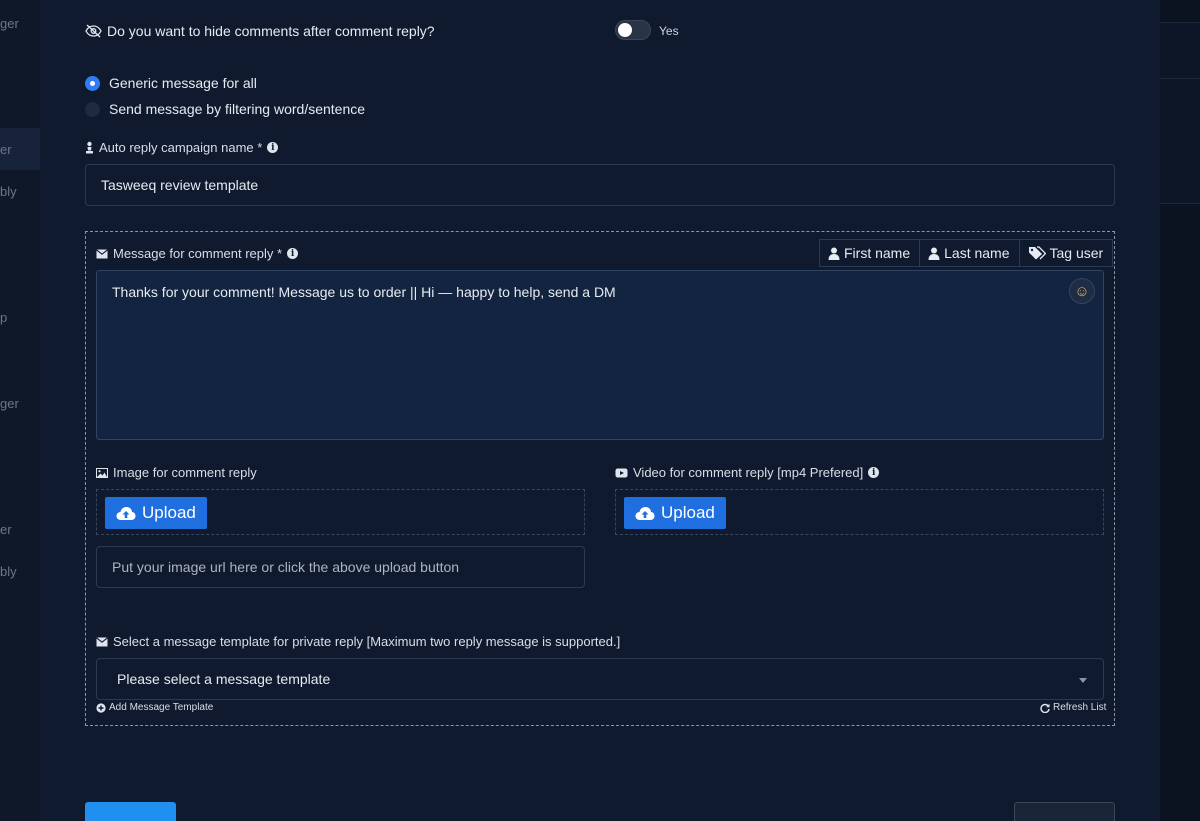 The height and width of the screenshot is (821, 1200). What do you see at coordinates (1073, 707) in the screenshot?
I see `refresh-list-link: Refresh List` at bounding box center [1073, 707].